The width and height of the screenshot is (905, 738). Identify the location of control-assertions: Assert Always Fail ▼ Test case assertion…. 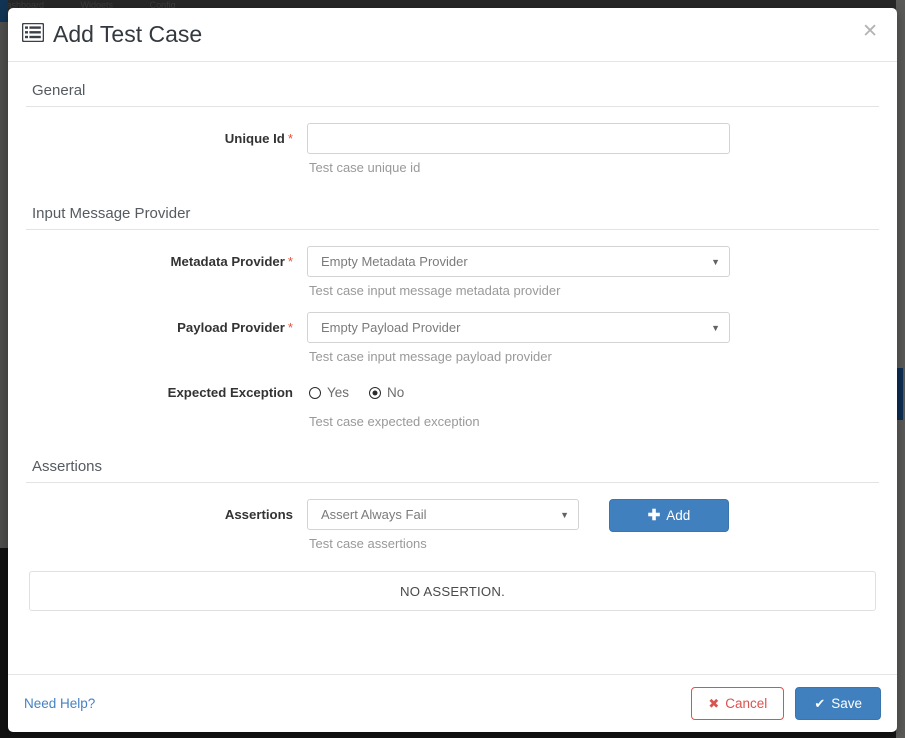
(593, 525).